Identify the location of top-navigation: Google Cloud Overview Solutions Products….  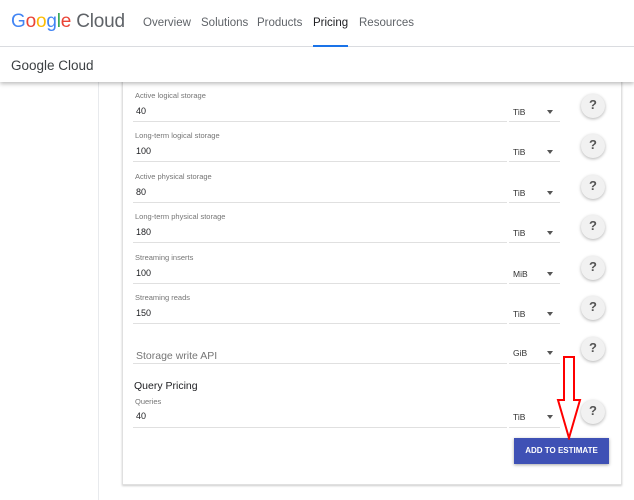
(317, 23).